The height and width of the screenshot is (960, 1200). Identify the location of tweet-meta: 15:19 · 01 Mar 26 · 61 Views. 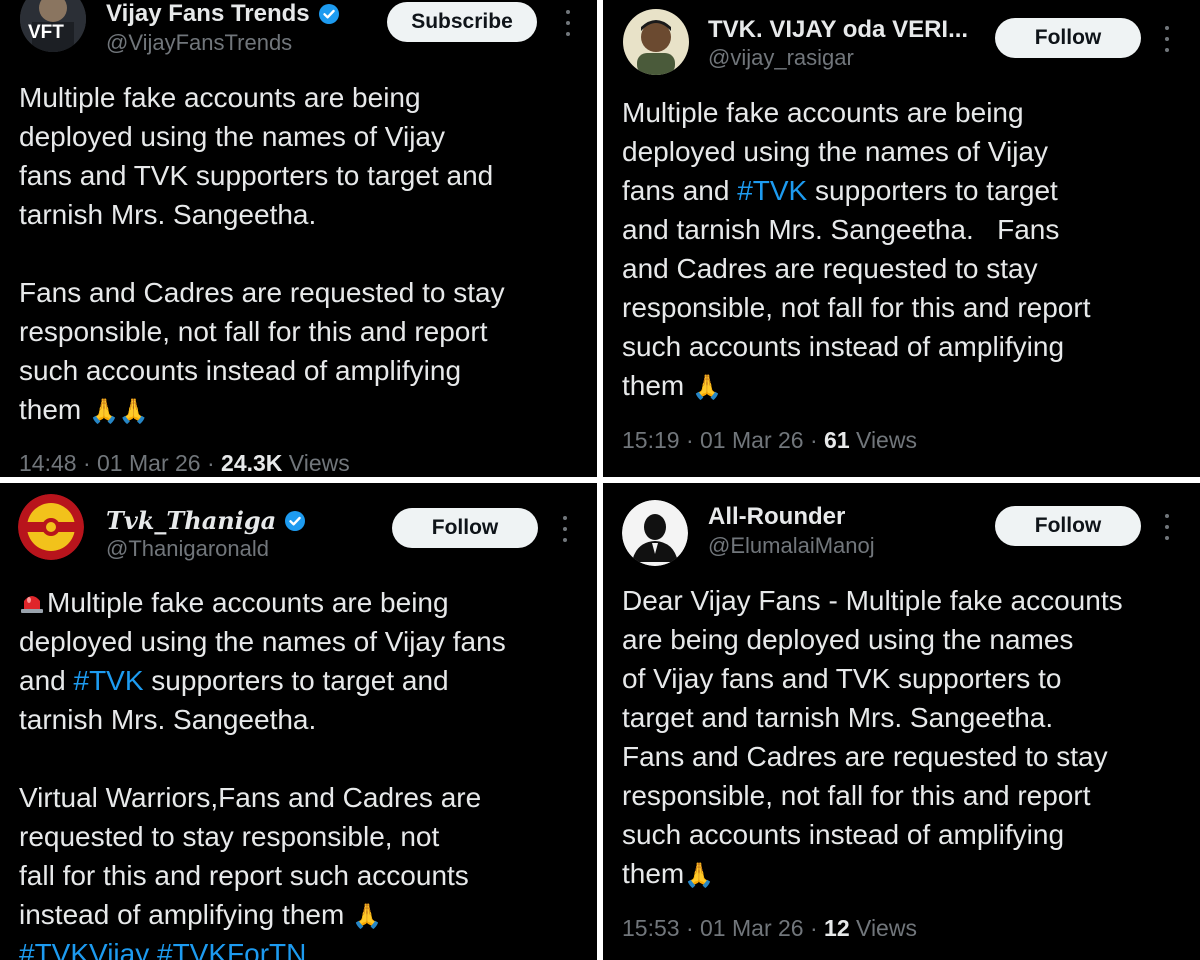
(769, 440).